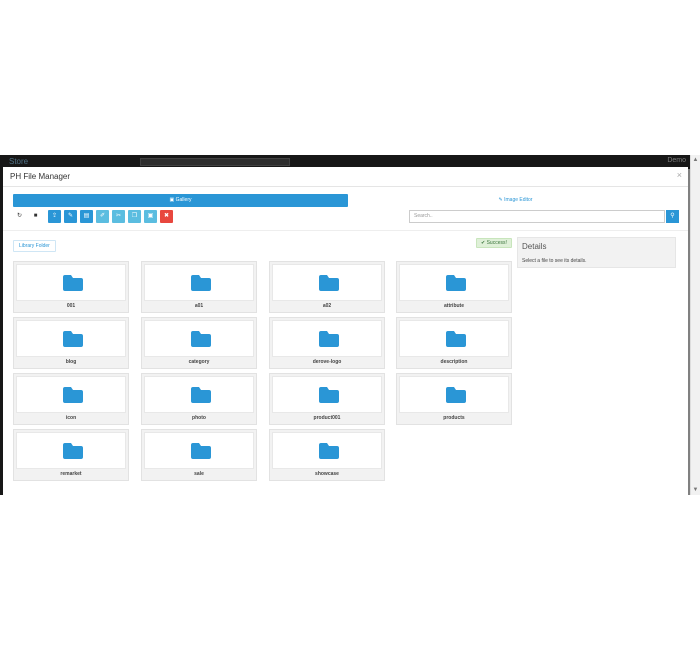  I want to click on library-folder-button: Library Folder, so click(34, 246).